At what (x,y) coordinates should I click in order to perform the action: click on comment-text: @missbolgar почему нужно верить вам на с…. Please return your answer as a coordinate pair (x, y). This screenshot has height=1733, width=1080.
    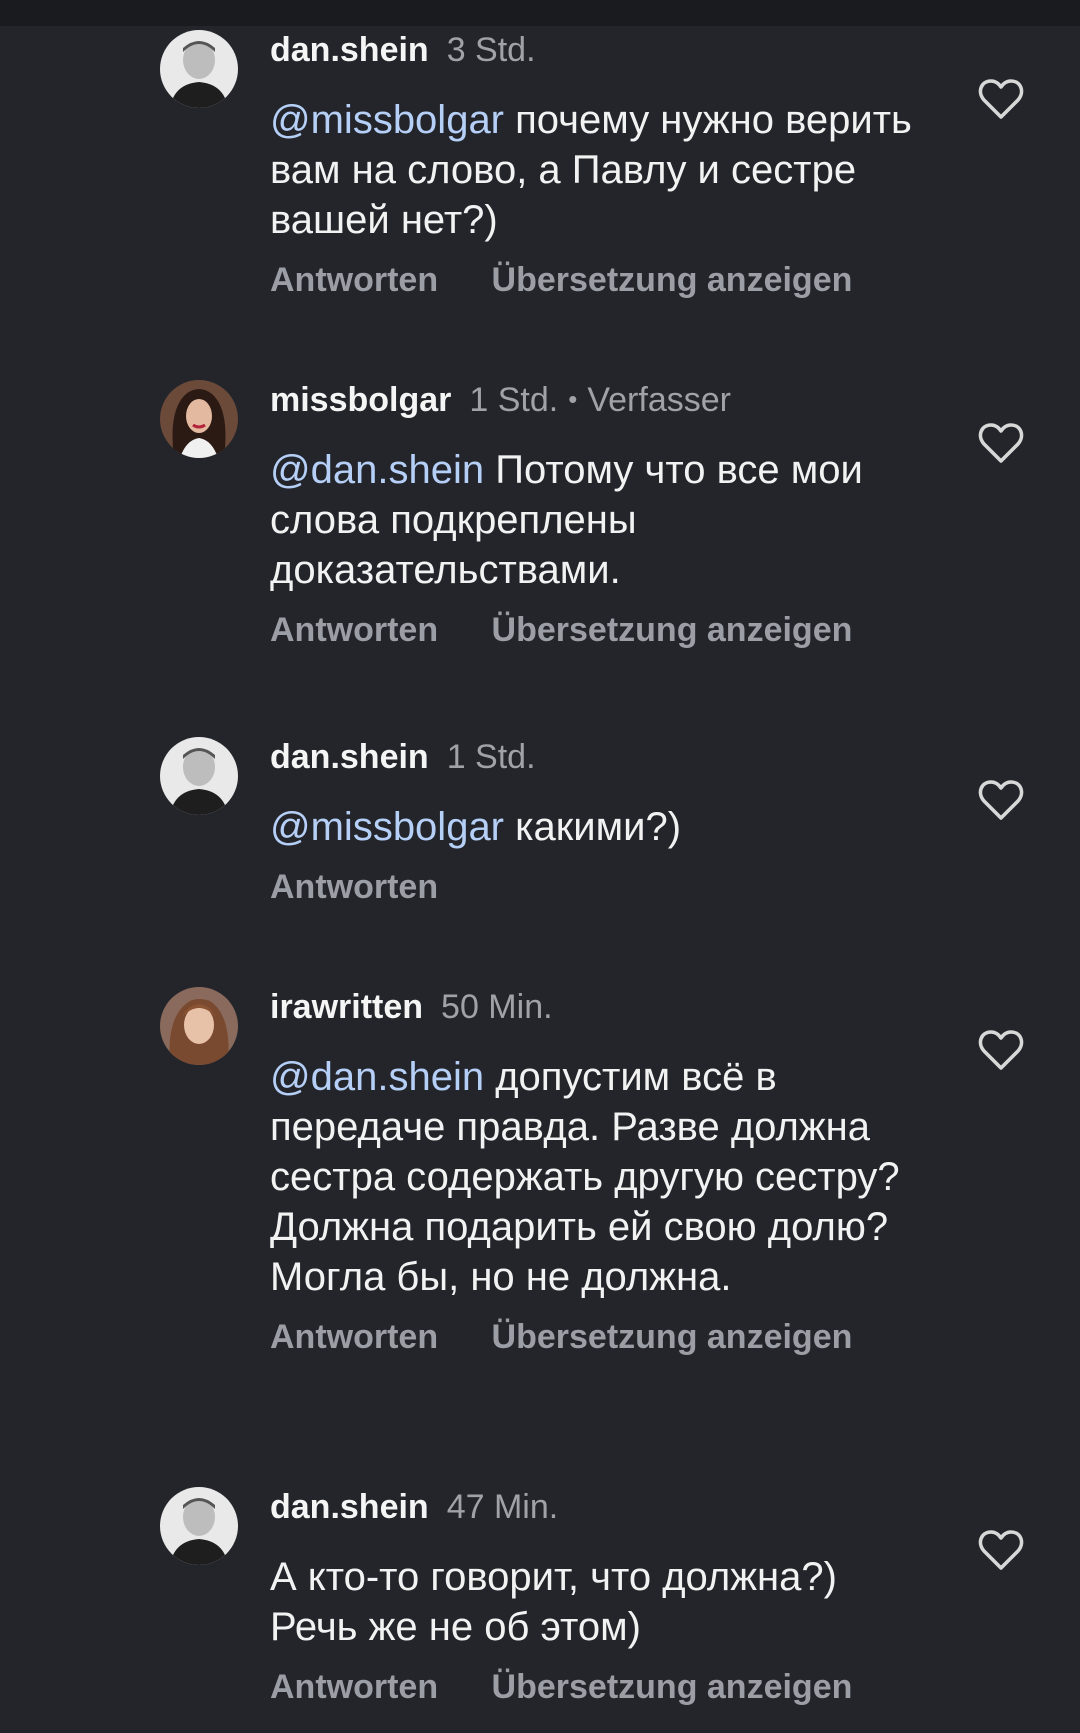
    Looking at the image, I should click on (600, 170).